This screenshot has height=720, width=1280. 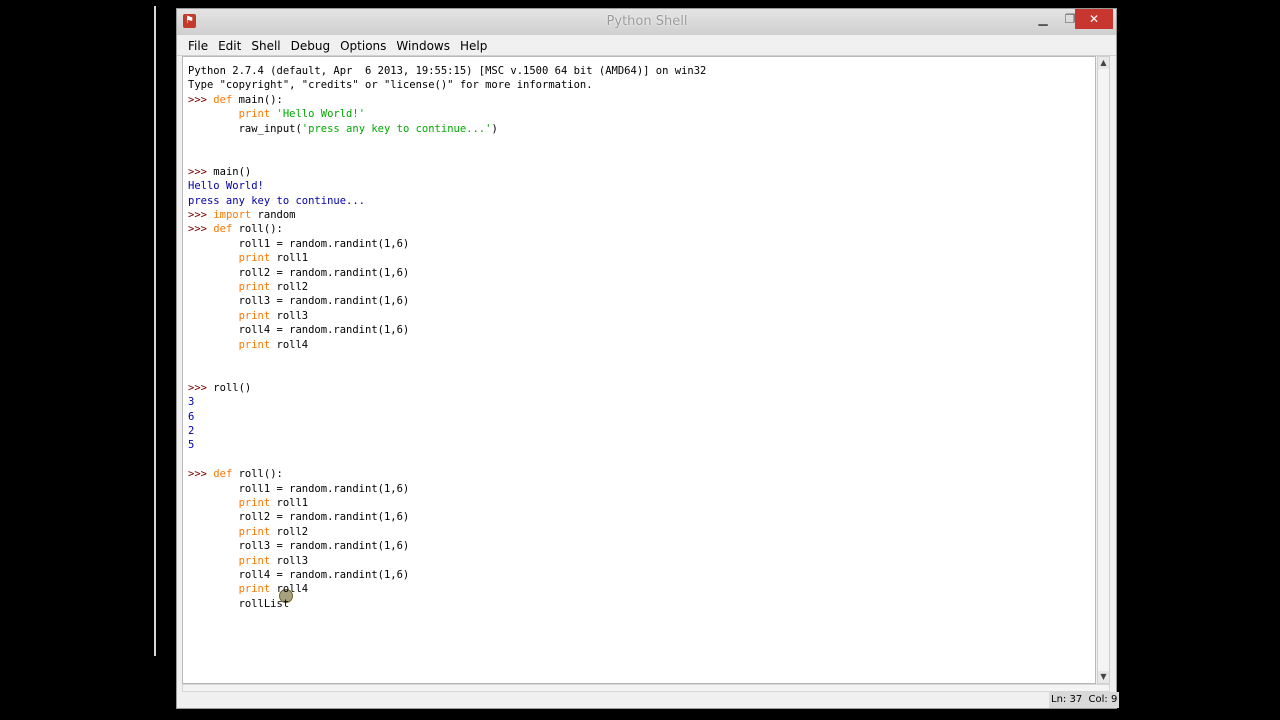 I want to click on shell-token: 2, so click(x=191, y=431).